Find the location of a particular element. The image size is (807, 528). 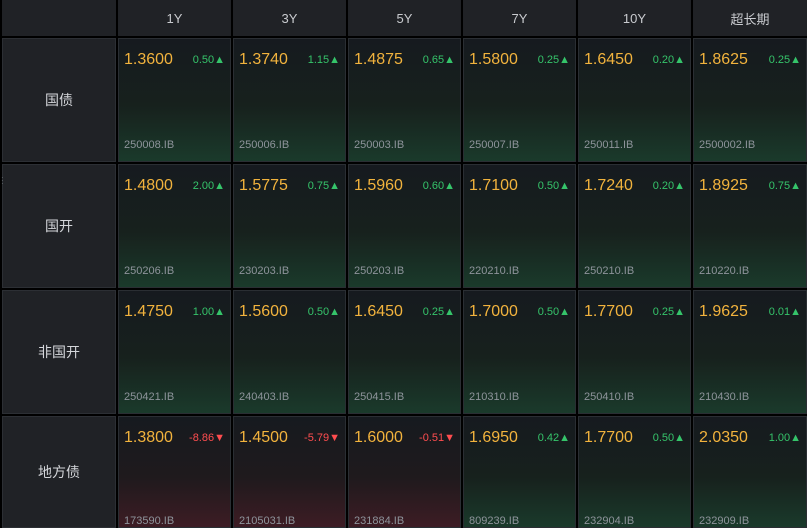

resize-handle: · · · is located at coordinates (2, 181).